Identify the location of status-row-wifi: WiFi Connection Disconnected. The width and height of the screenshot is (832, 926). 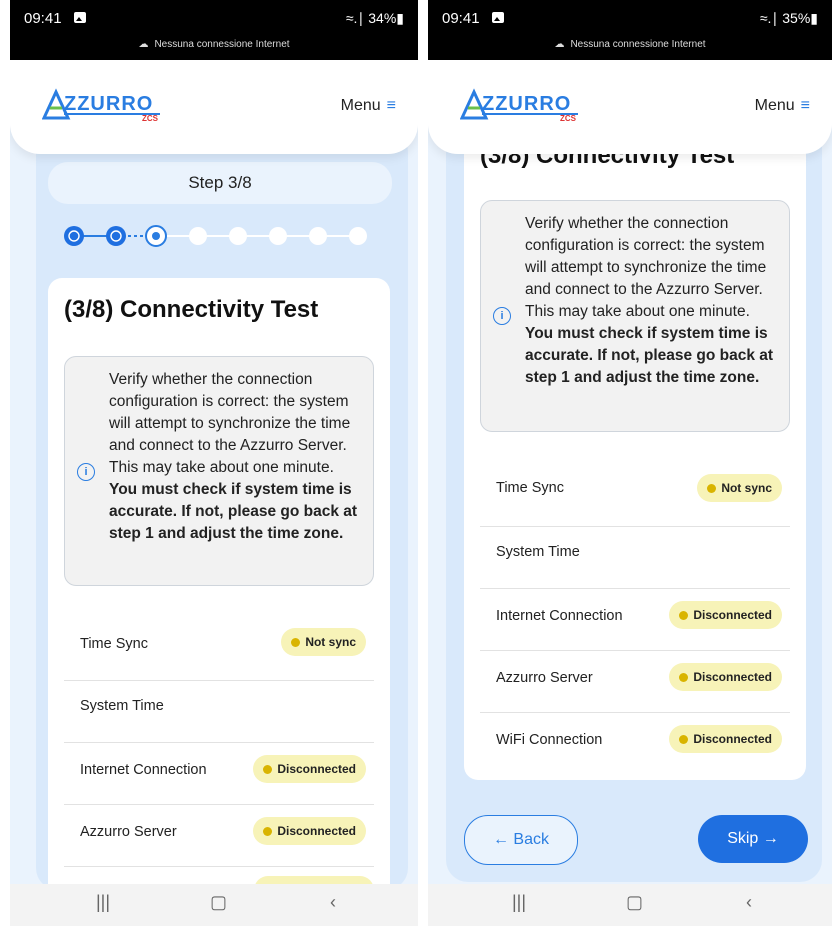
(635, 743).